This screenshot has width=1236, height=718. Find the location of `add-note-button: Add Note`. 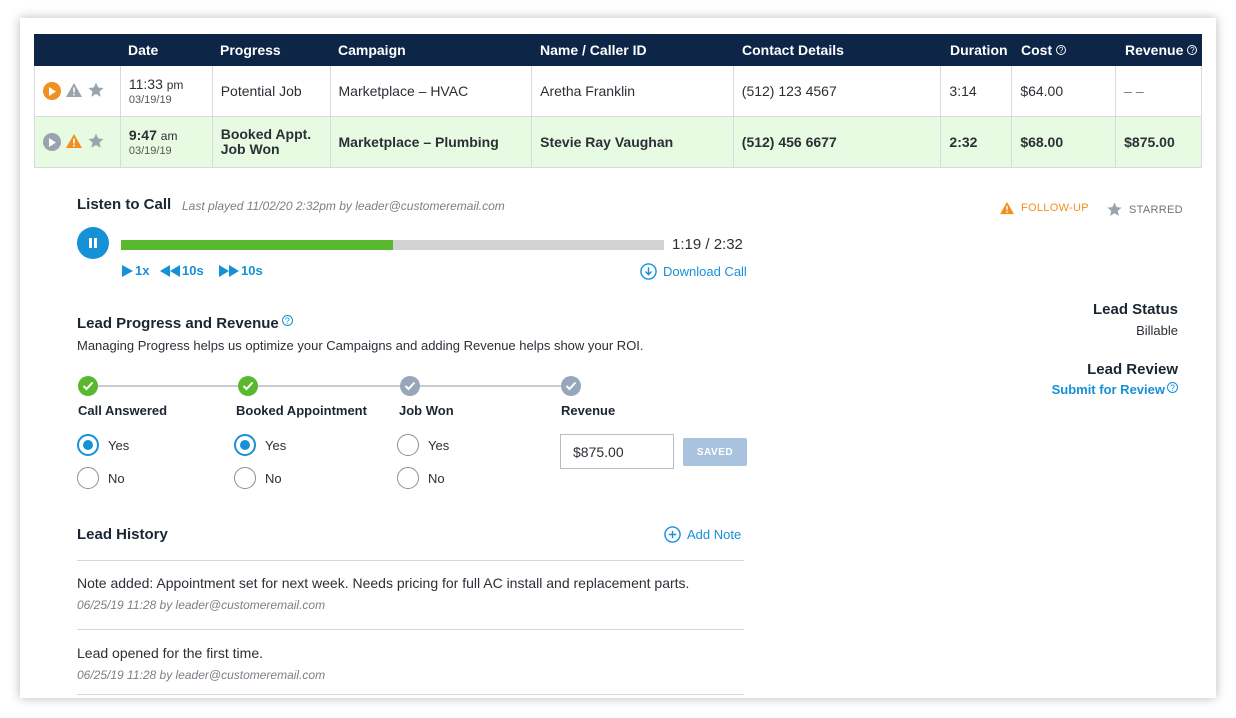

add-note-button: Add Note is located at coordinates (702, 534).